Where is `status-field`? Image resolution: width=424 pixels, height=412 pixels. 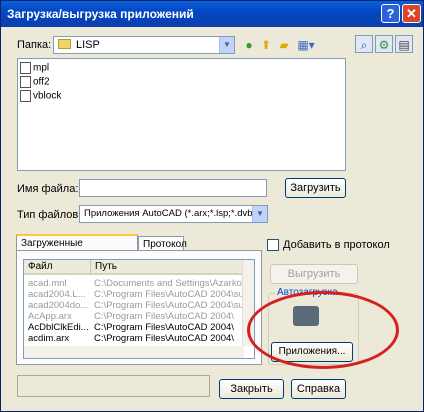 status-field is located at coordinates (113, 386).